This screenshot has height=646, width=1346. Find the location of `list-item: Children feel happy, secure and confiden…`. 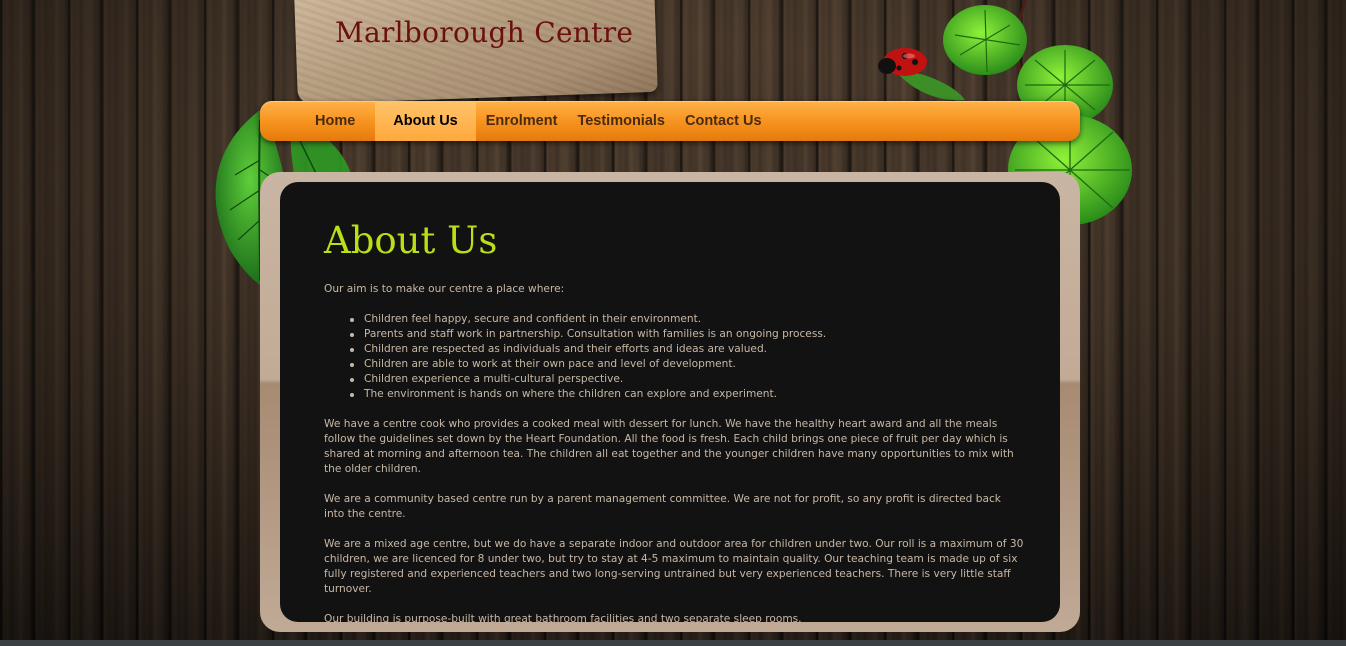

list-item: Children feel happy, secure and confiden… is located at coordinates (687, 319).